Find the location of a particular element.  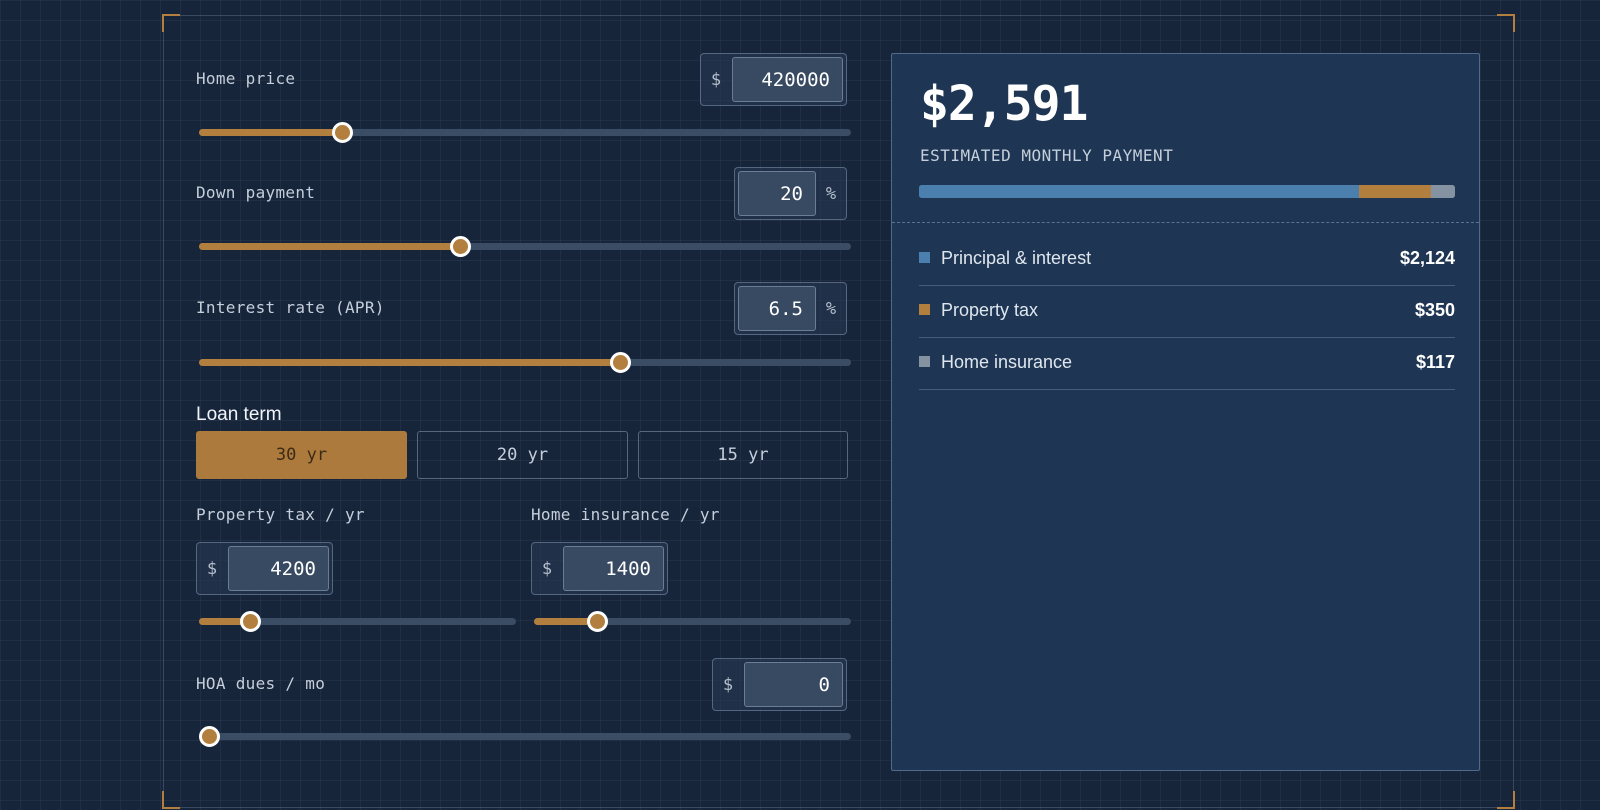

principal-interest-segment is located at coordinates (1139, 191).